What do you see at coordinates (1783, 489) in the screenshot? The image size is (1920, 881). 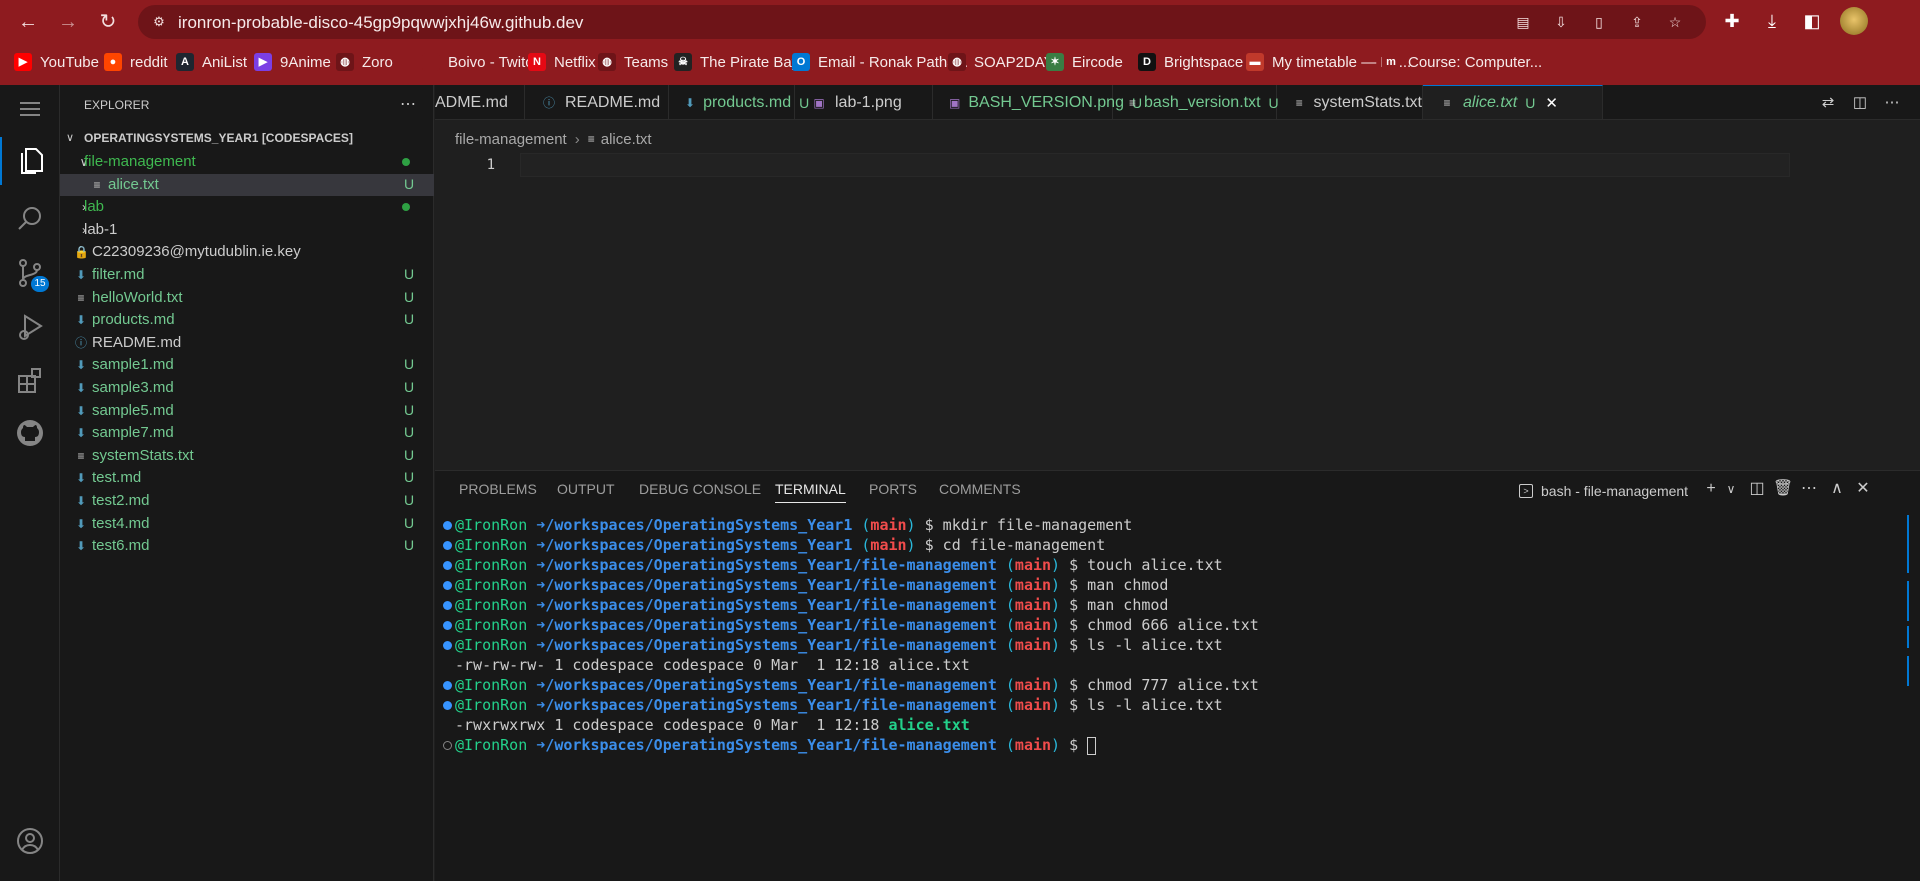 I see `trash-icon: 🗑` at bounding box center [1783, 489].